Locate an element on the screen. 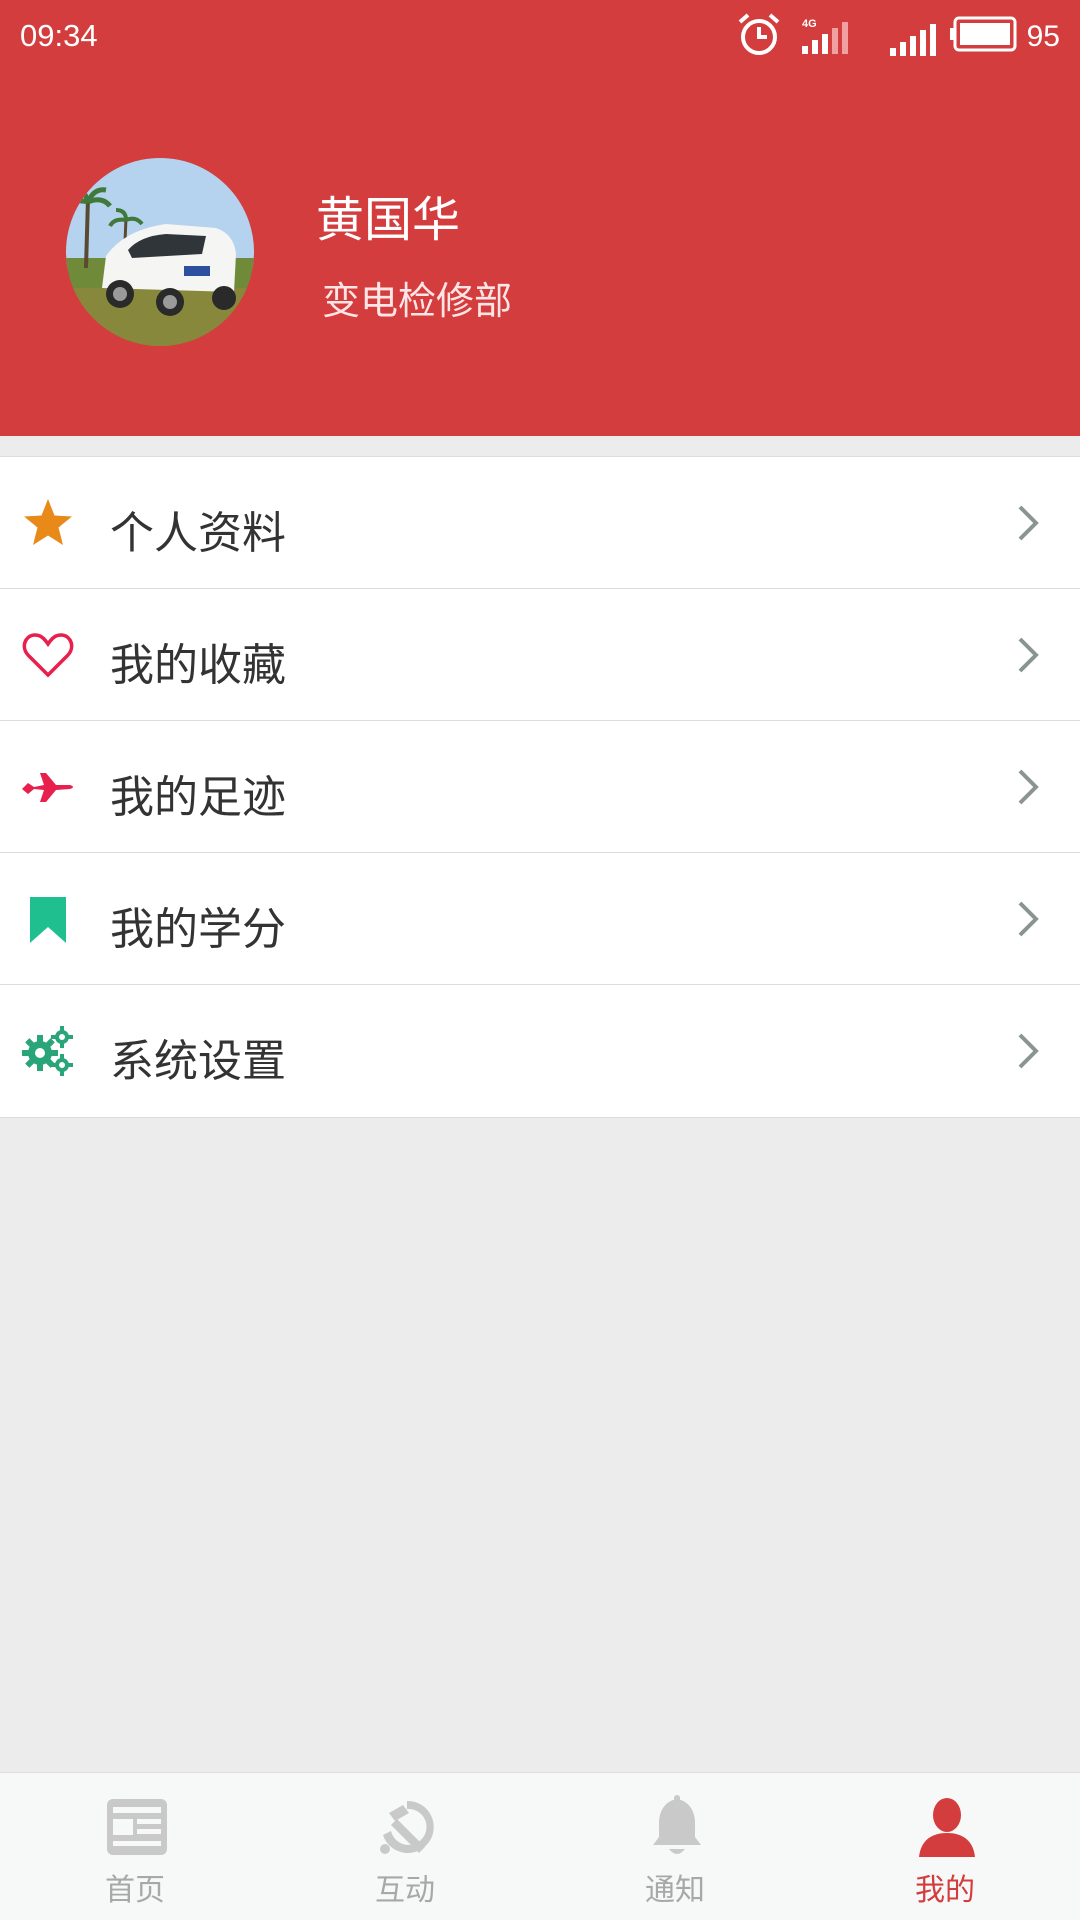  menu-item-settings: 系统设置 is located at coordinates (540, 1051).